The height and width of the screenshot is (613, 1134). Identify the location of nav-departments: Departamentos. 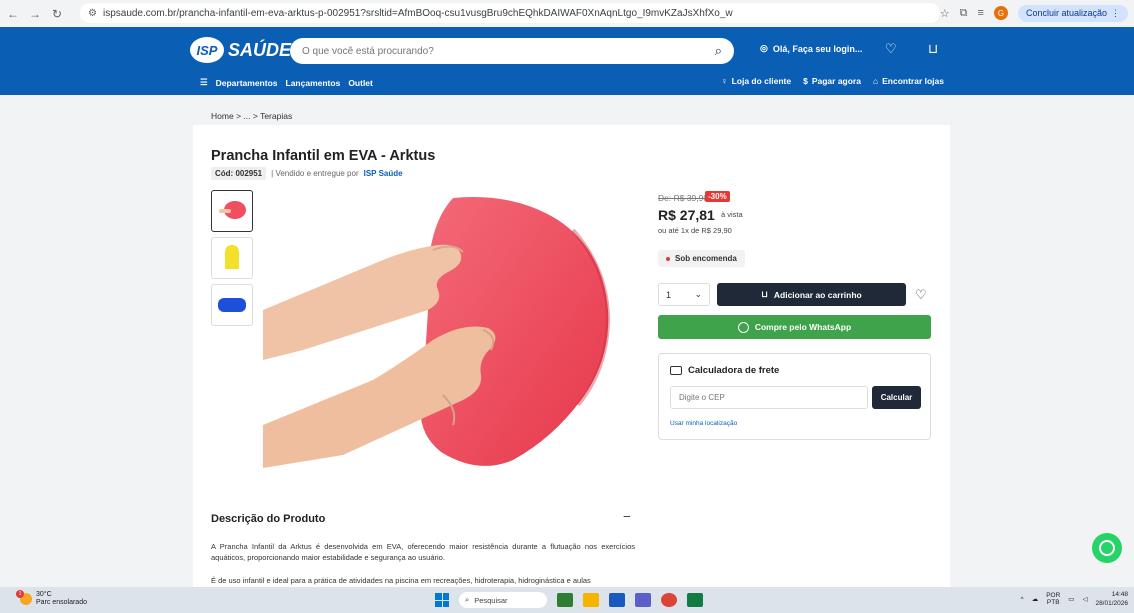
(247, 83).